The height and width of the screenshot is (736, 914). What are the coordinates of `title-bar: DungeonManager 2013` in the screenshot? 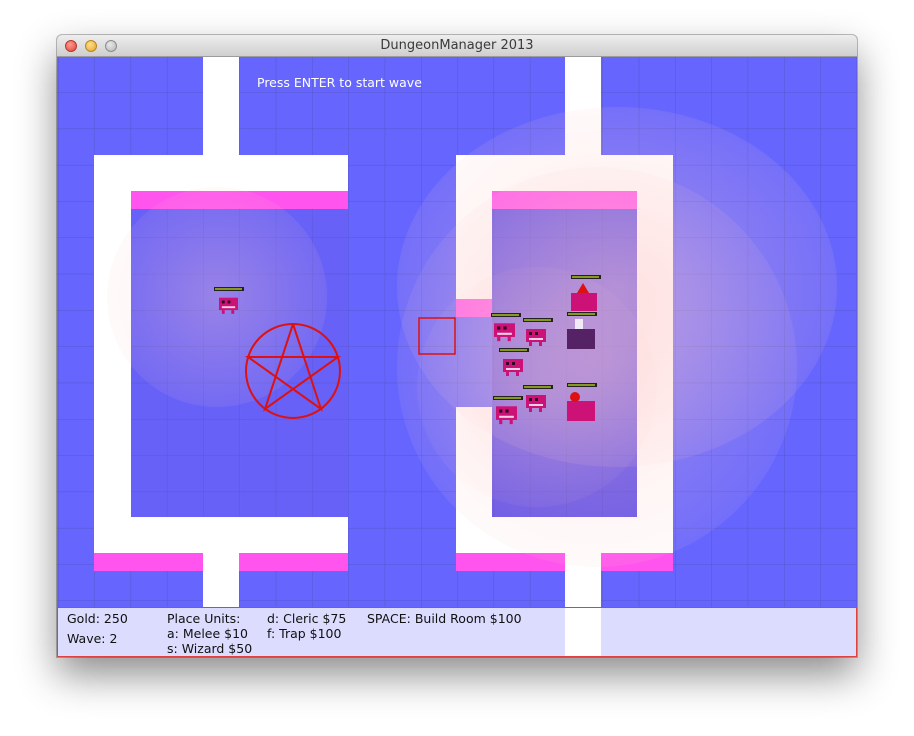 It's located at (457, 46).